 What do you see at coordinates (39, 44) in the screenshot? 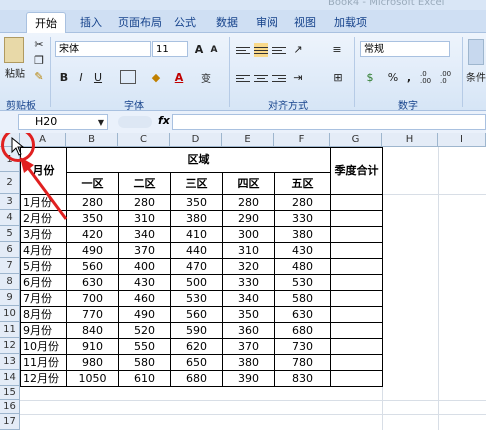
I see `cut-icon: ✂` at bounding box center [39, 44].